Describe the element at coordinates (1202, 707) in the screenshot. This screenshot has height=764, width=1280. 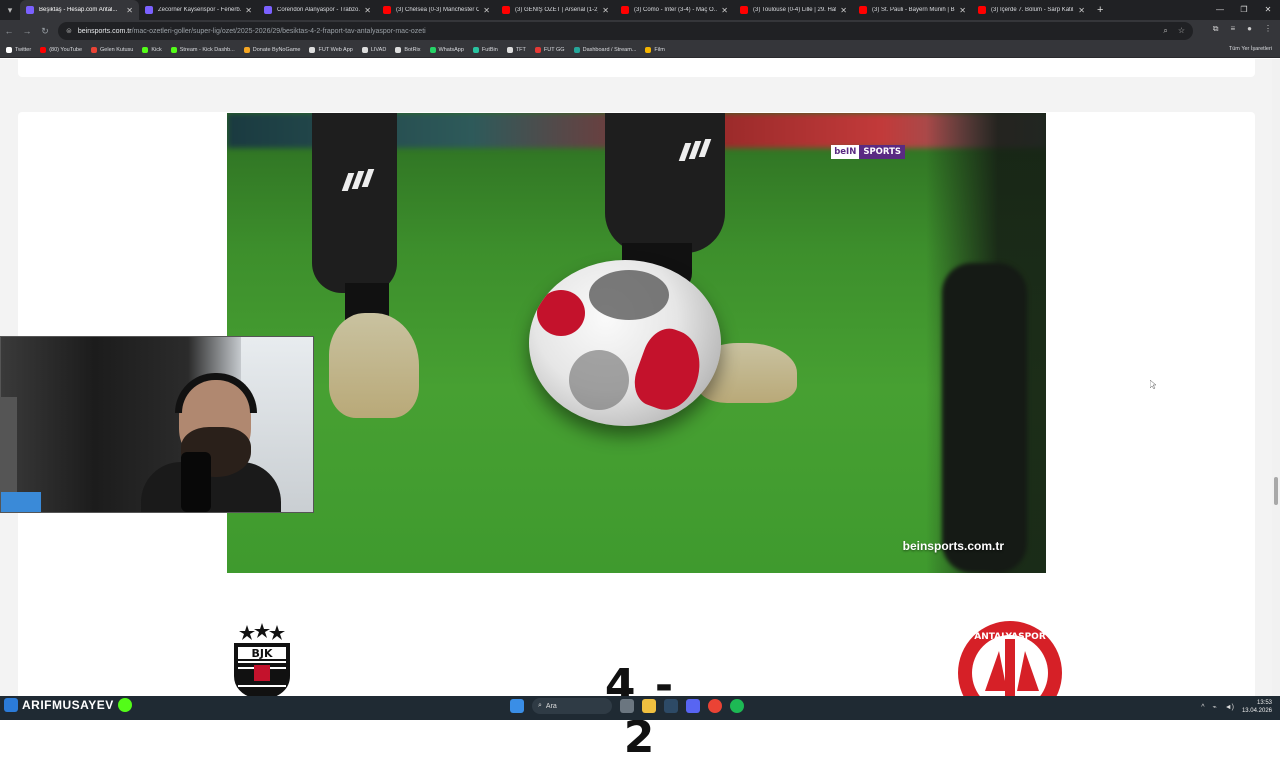
I see `tray-overflow-icon: ^` at that location.